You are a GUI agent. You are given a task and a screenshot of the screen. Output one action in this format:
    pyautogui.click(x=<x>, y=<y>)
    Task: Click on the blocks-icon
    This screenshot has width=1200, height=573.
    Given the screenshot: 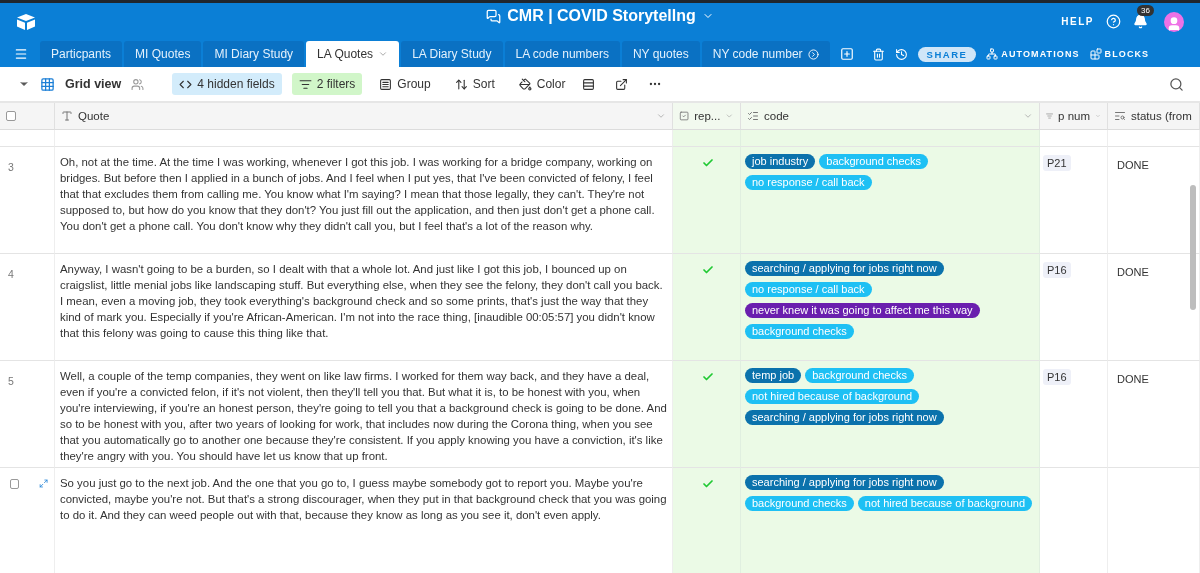 What is the action you would take?
    pyautogui.click(x=1095, y=54)
    